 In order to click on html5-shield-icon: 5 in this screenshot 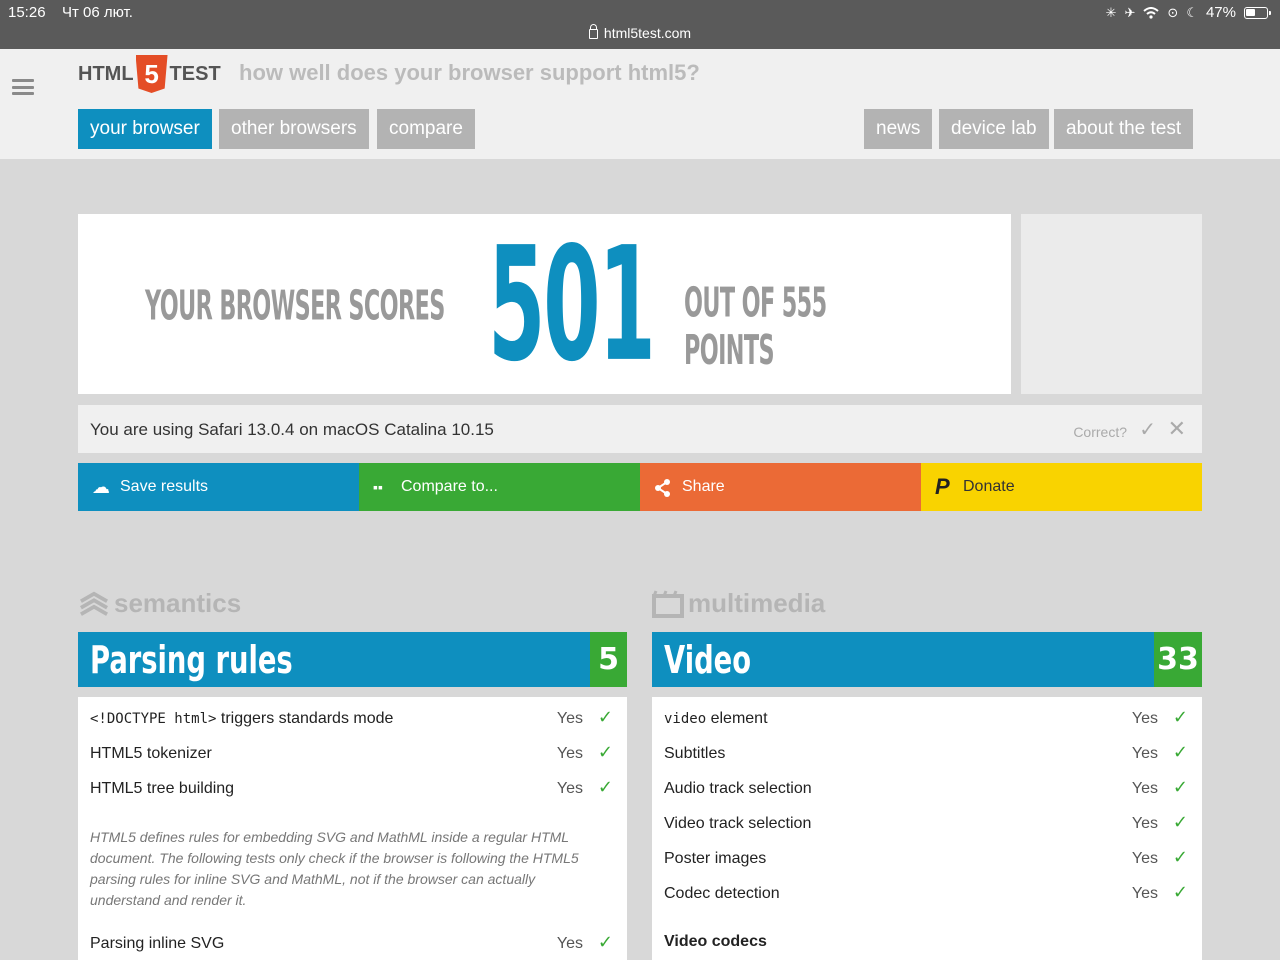, I will do `click(151, 74)`.